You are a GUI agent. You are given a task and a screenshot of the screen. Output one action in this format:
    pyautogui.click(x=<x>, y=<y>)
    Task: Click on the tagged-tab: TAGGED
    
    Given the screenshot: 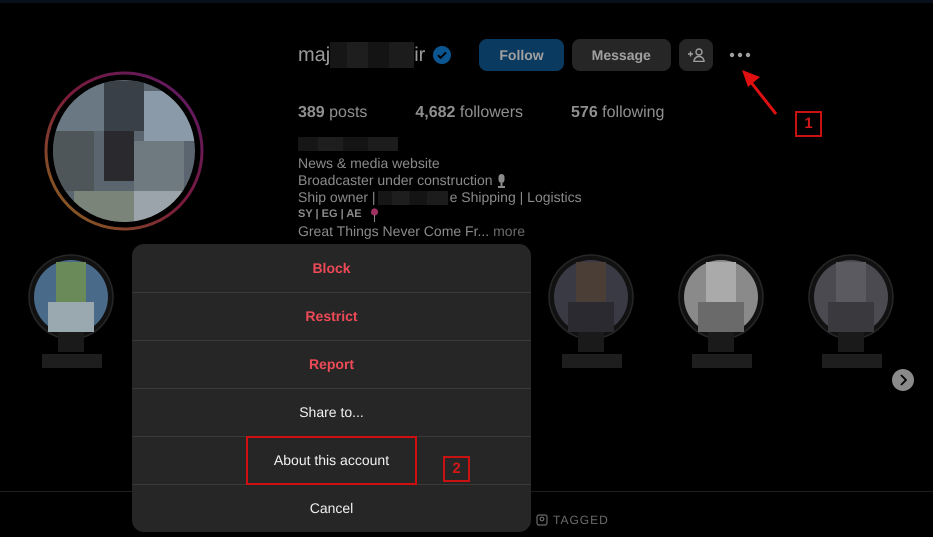 What is the action you would take?
    pyautogui.click(x=572, y=520)
    